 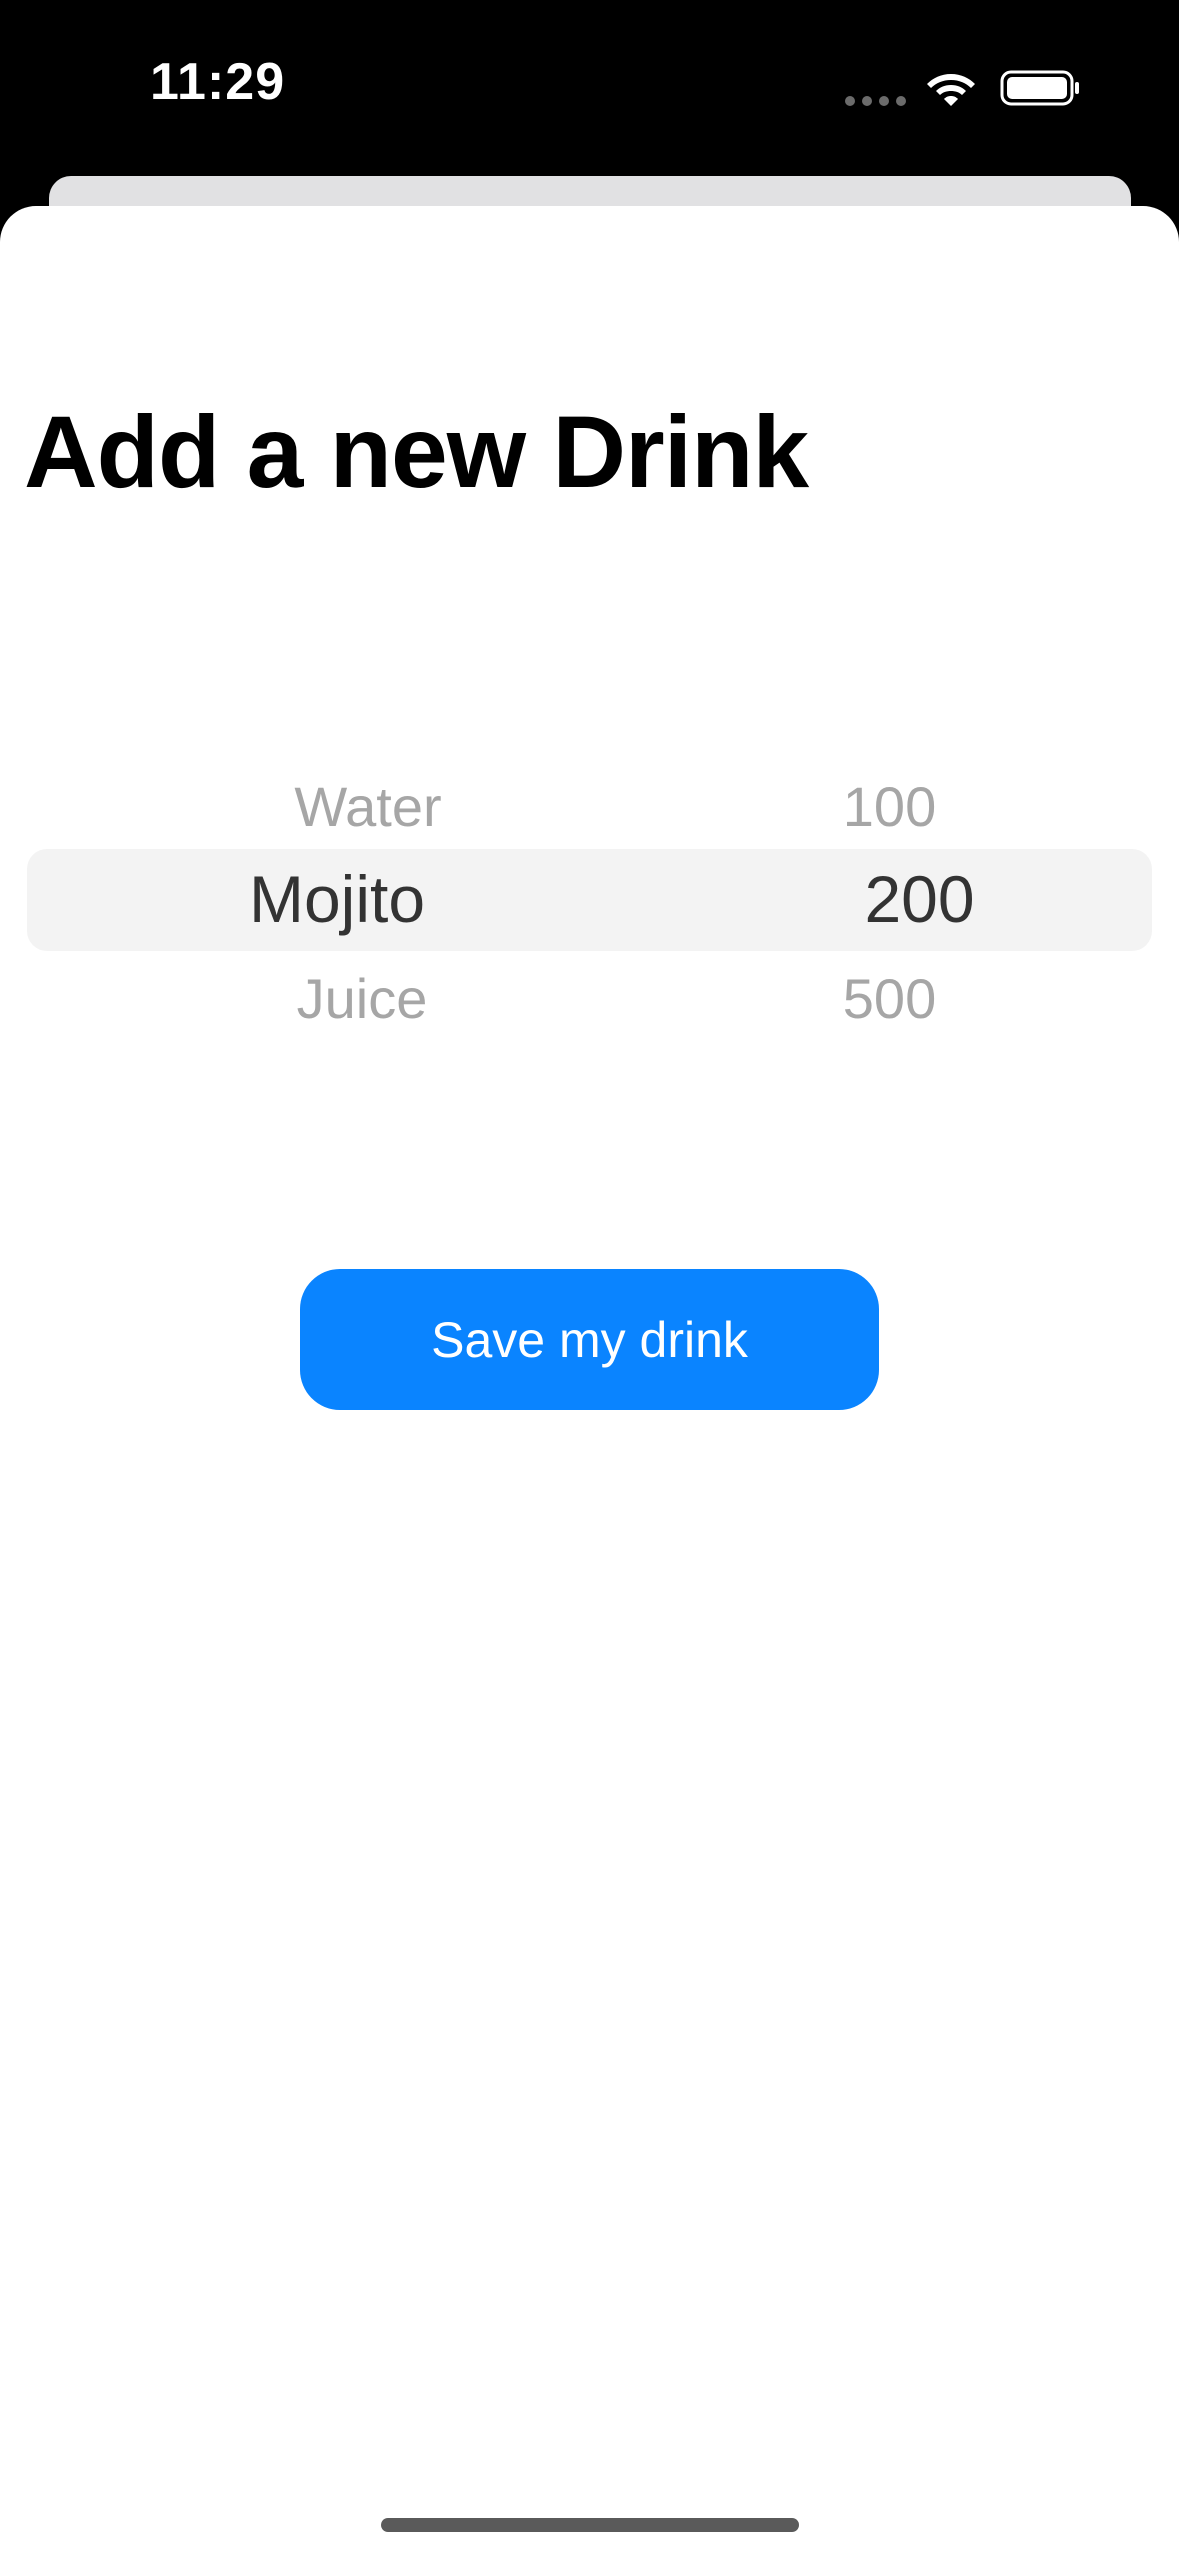 What do you see at coordinates (876, 101) in the screenshot?
I see `cellular-dots-icon` at bounding box center [876, 101].